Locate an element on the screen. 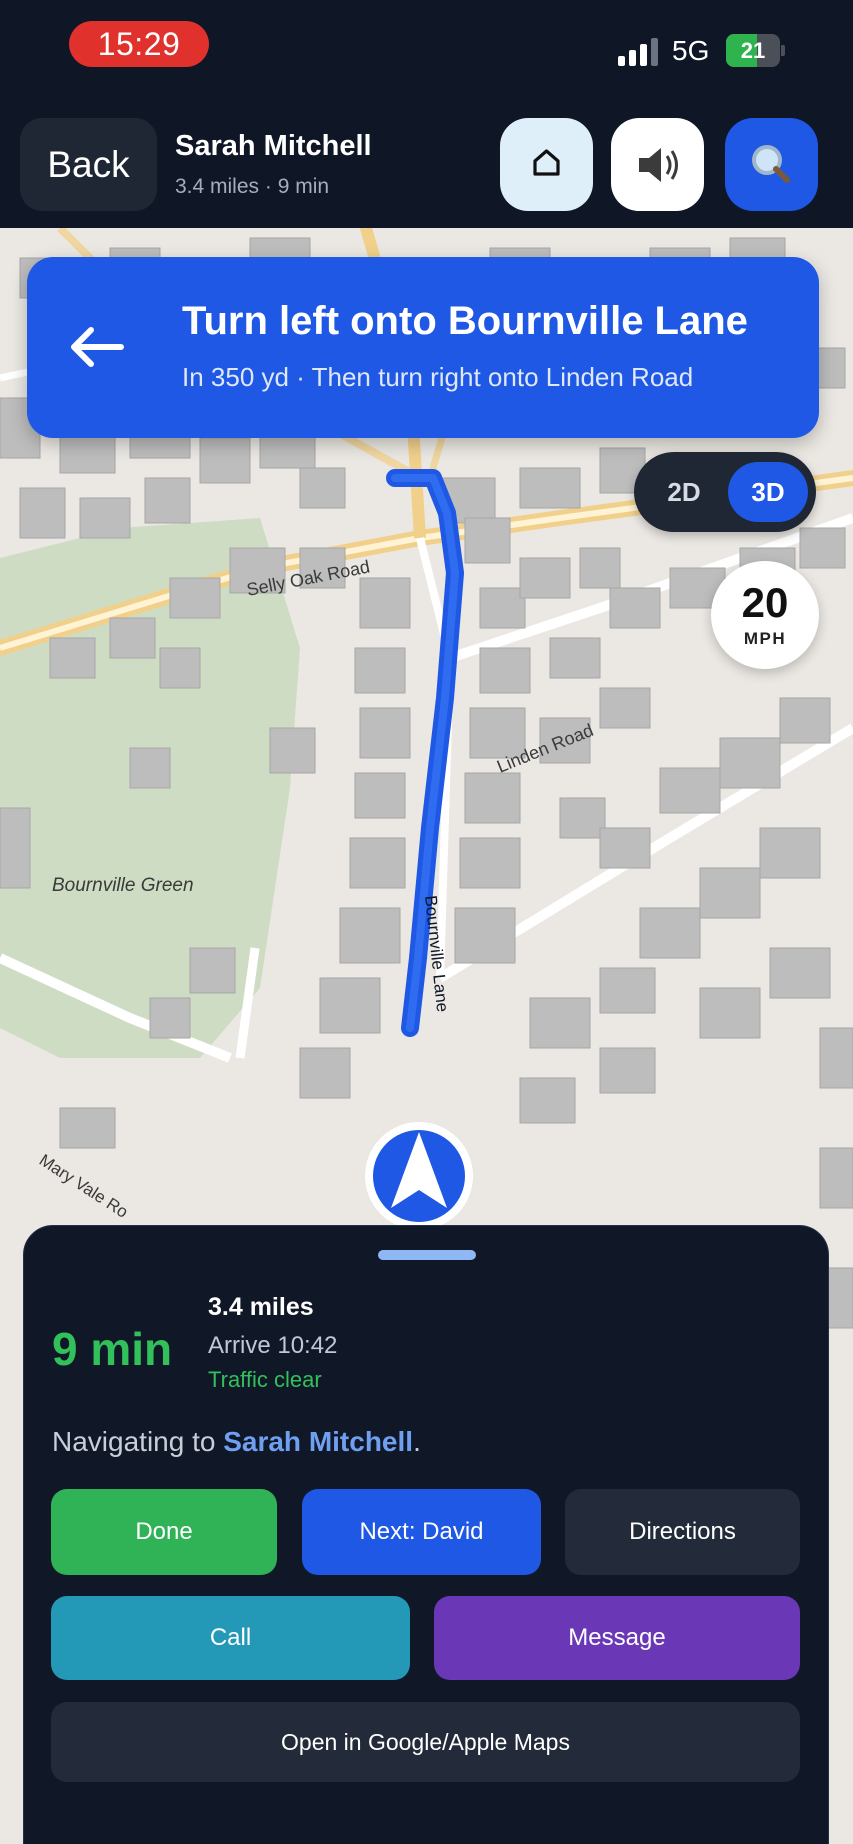 The height and width of the screenshot is (1844, 853). speaker-icon is located at coordinates (658, 165).